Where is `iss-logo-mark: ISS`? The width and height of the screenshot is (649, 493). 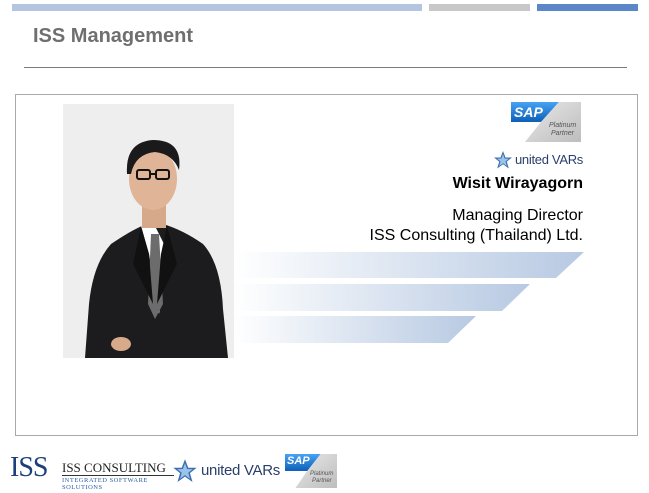
iss-logo-mark: ISS is located at coordinates (29, 467).